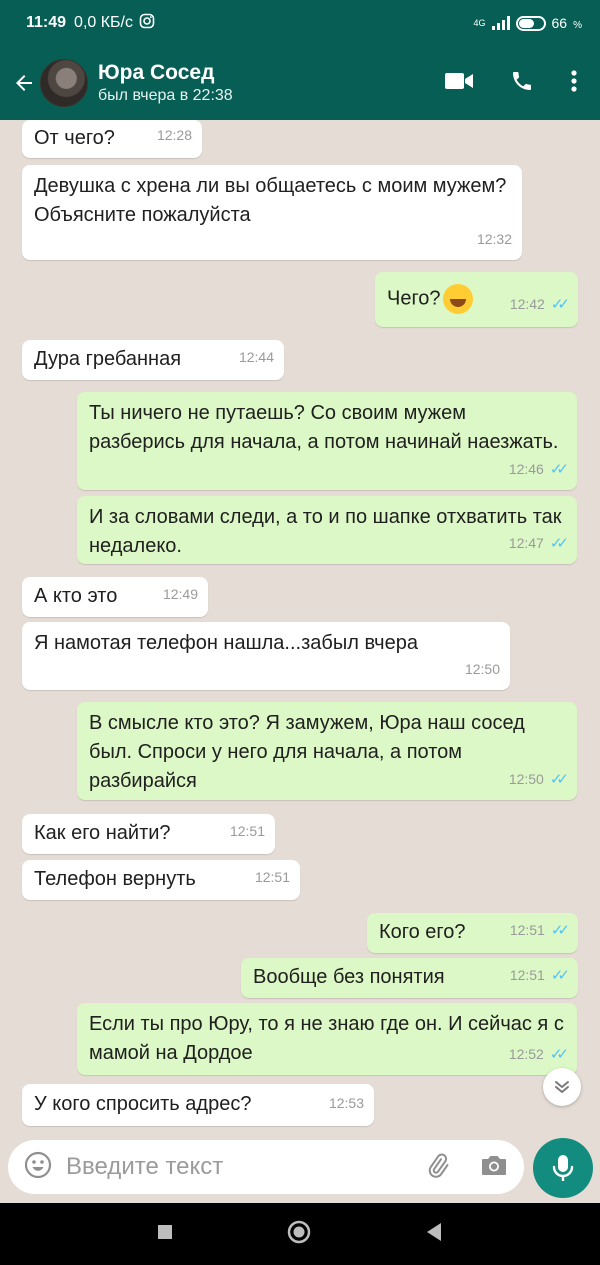  I want to click on message-incoming: Телефон вернуть 12:51, so click(161, 880).